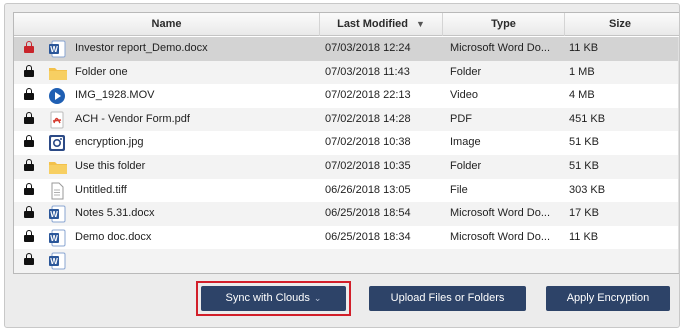  I want to click on file-type: Image, so click(465, 142).